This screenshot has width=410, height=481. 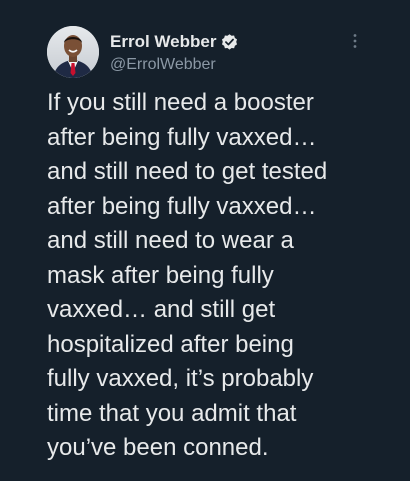 What do you see at coordinates (73, 52) in the screenshot?
I see `avatar` at bounding box center [73, 52].